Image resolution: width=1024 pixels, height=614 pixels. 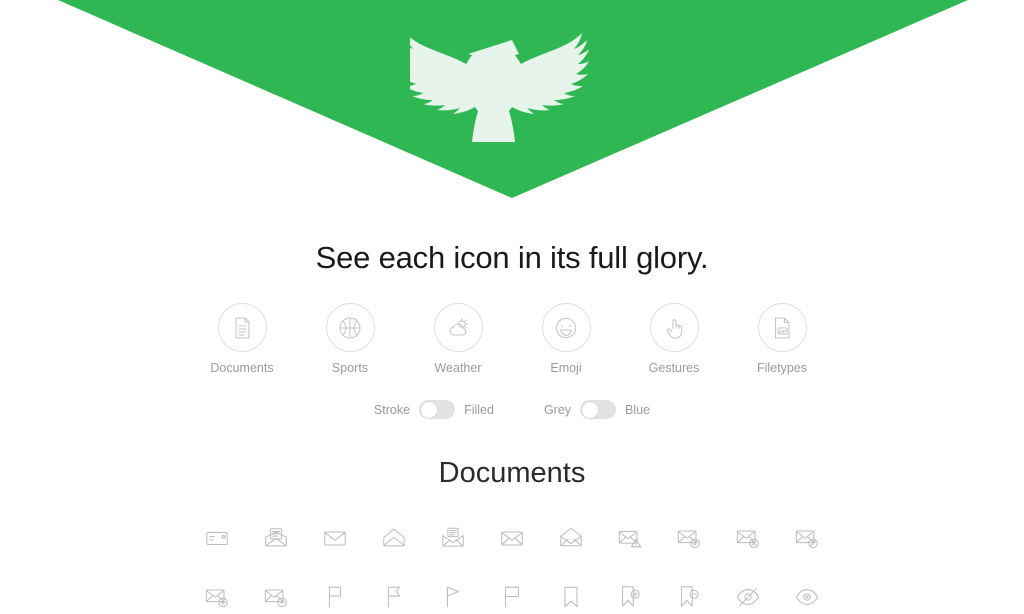 I want to click on cloud-sun-icon, so click(x=458, y=327).